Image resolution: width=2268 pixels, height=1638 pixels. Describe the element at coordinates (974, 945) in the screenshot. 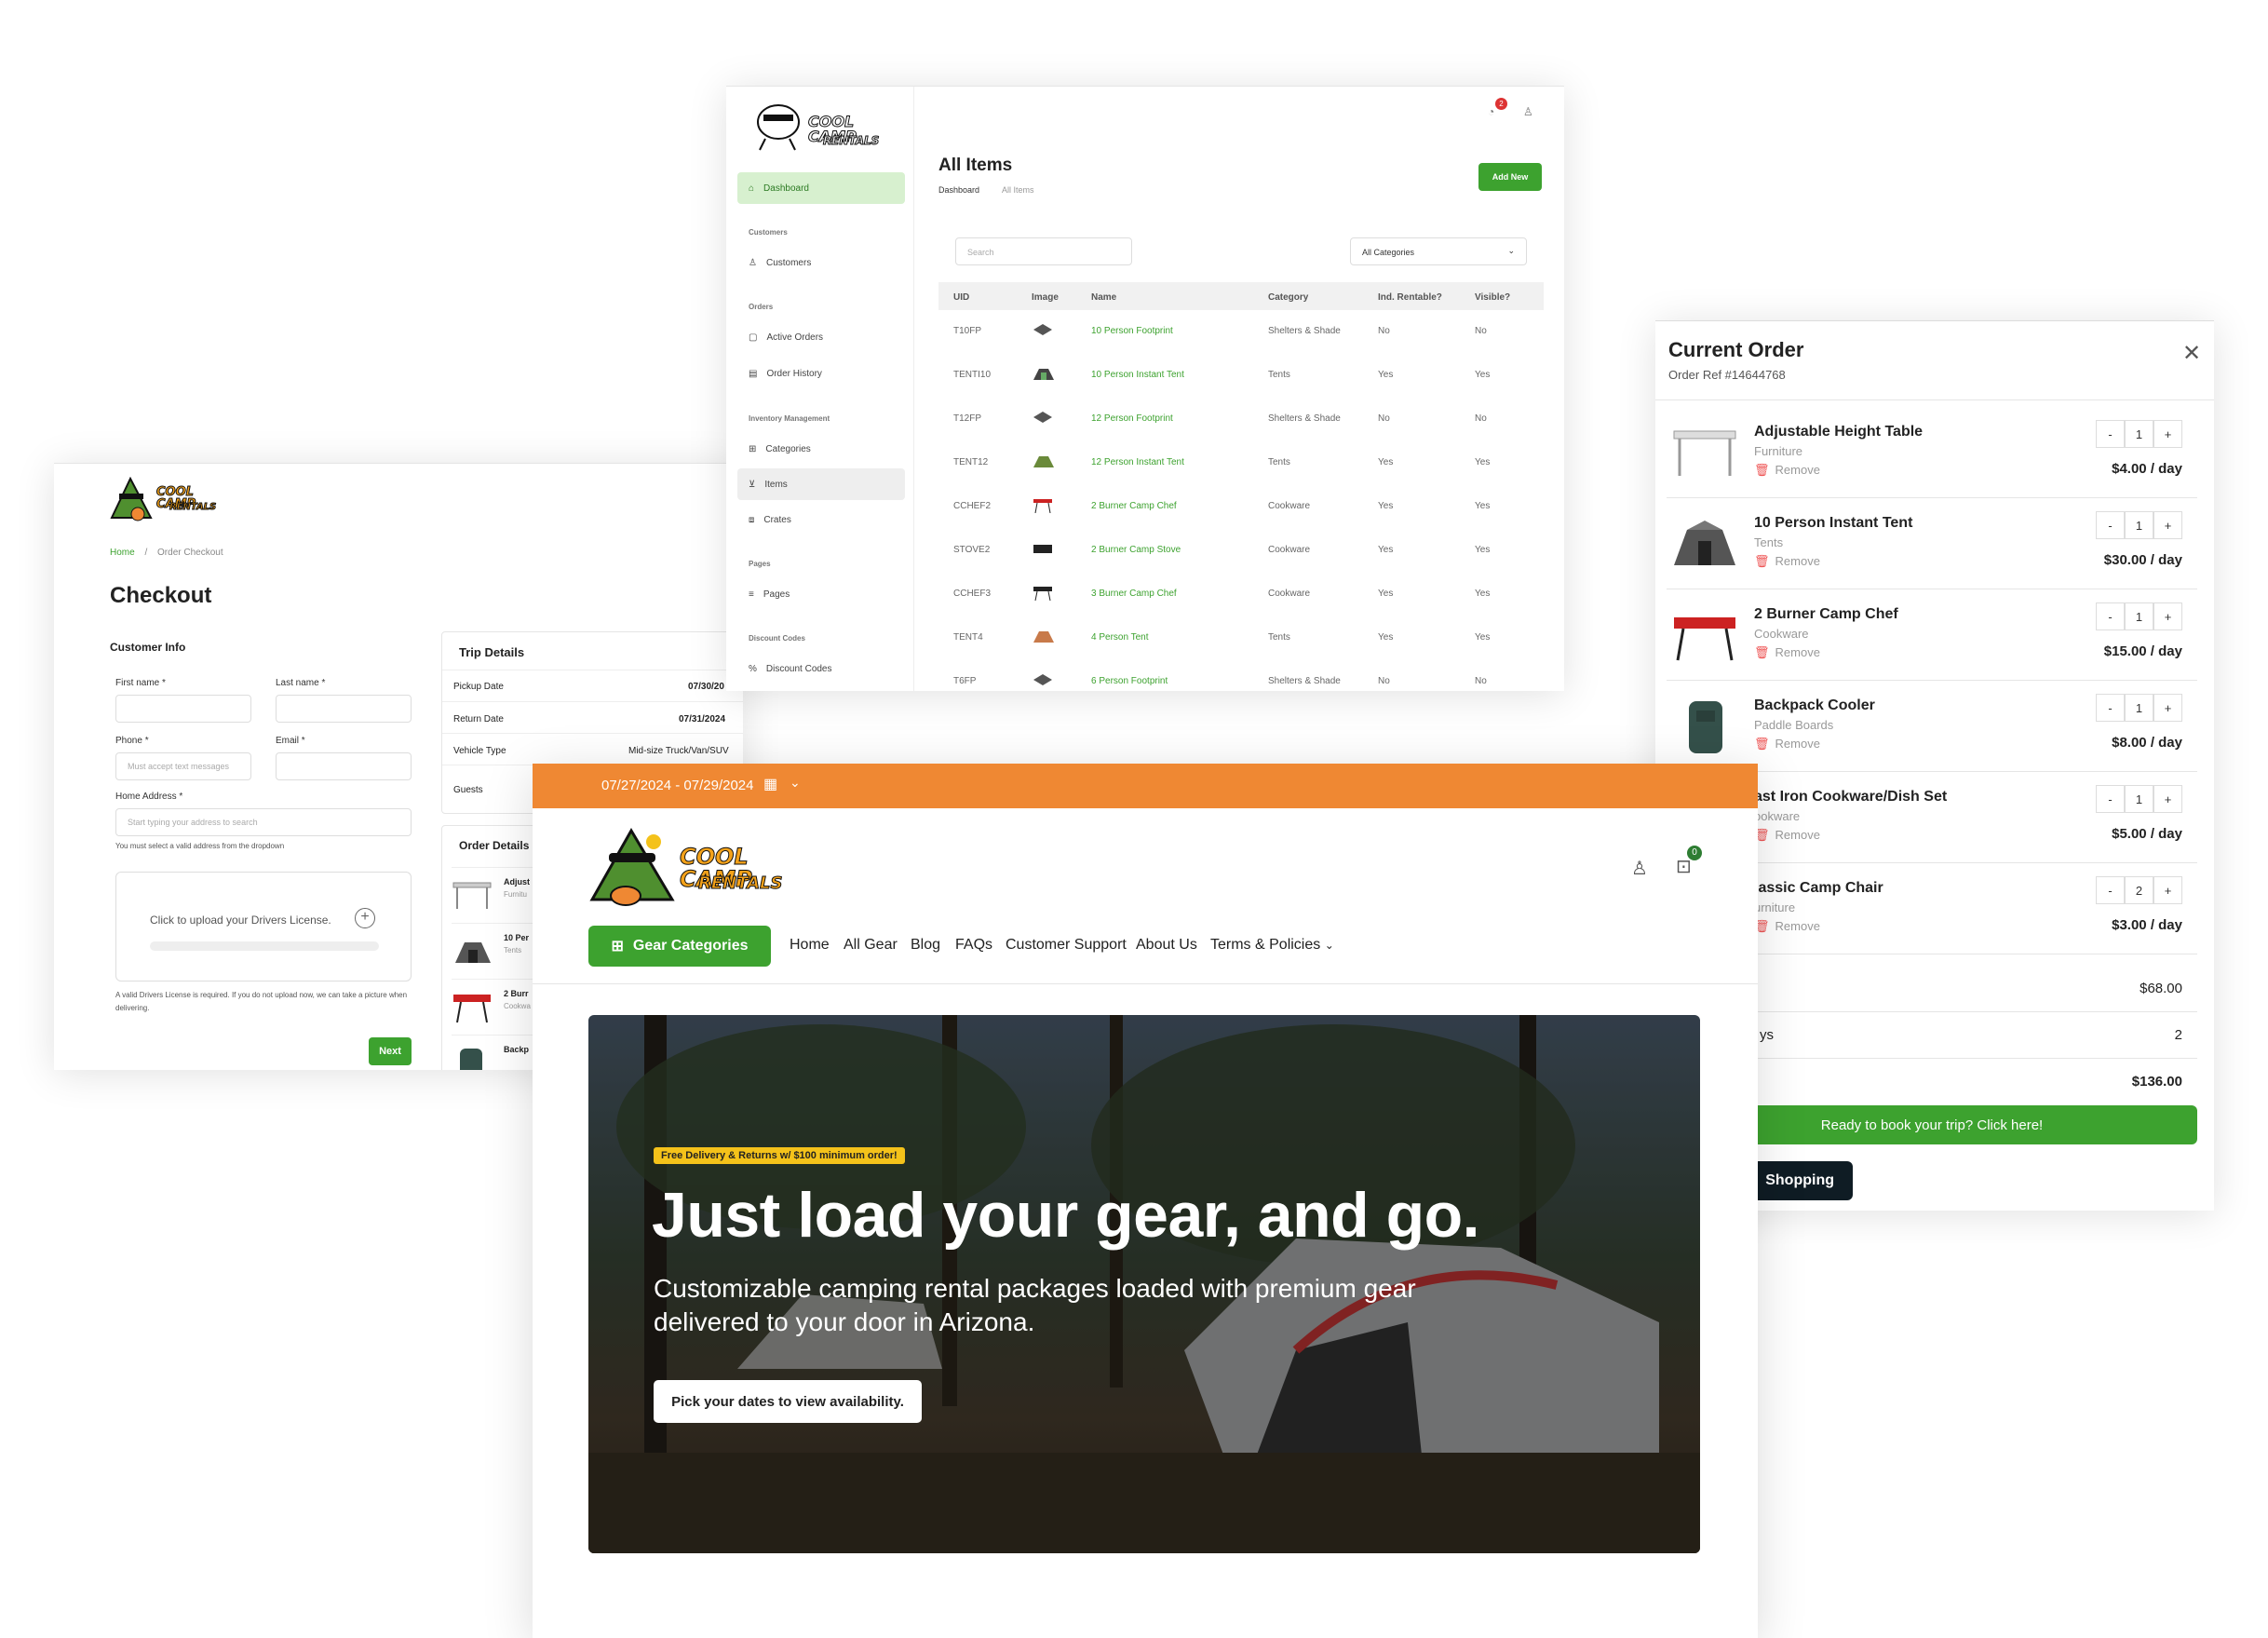

I see `nav-faqs: FAQs` at that location.